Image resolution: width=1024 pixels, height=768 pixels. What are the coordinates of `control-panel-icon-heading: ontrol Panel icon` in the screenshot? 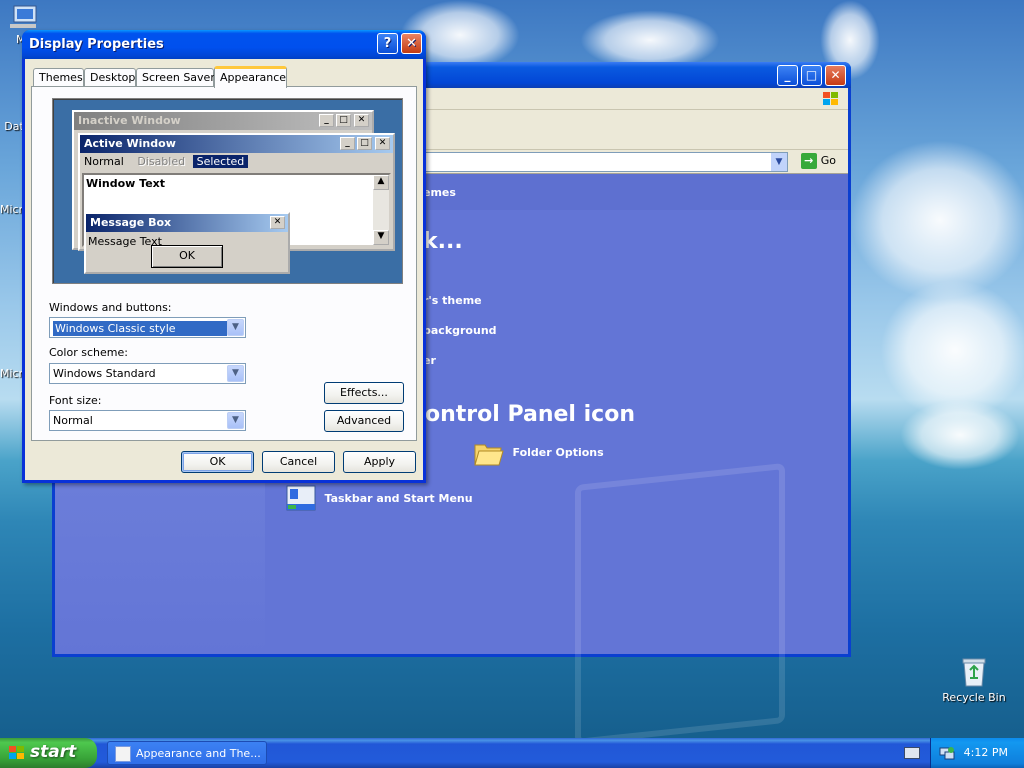 It's located at (530, 414).